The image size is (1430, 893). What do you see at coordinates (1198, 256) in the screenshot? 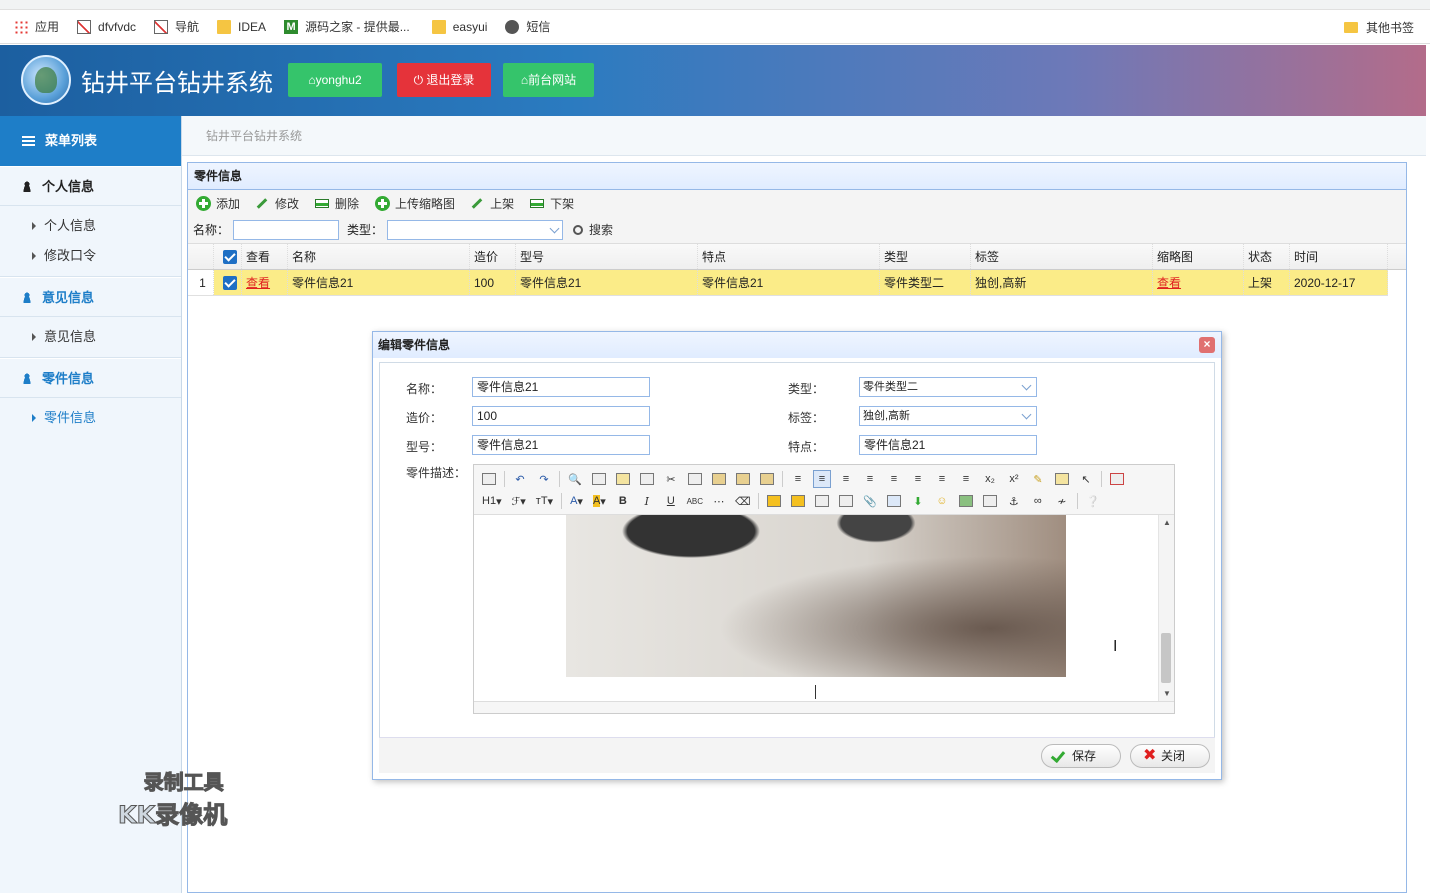
I see `col-thumbnail: 缩略图` at bounding box center [1198, 256].